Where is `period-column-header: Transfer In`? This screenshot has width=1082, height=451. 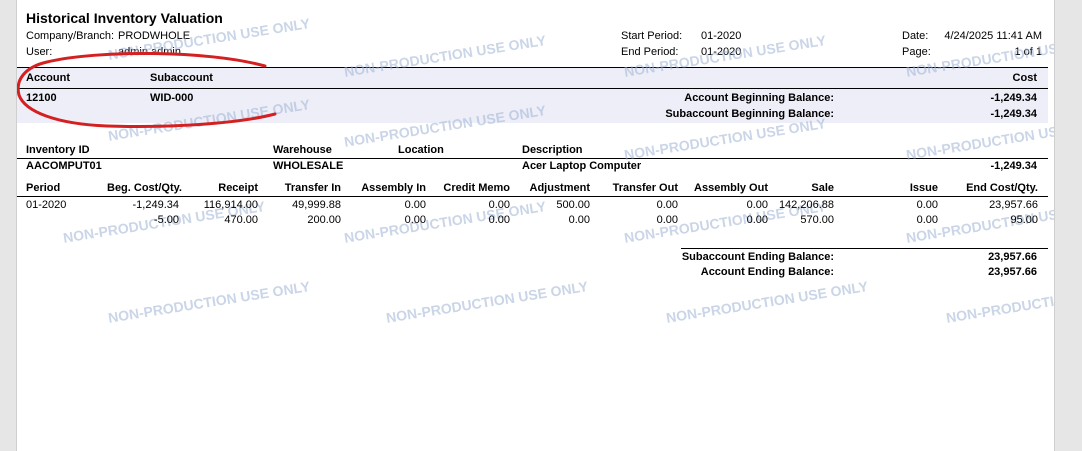
period-column-header: Transfer In is located at coordinates (312, 188).